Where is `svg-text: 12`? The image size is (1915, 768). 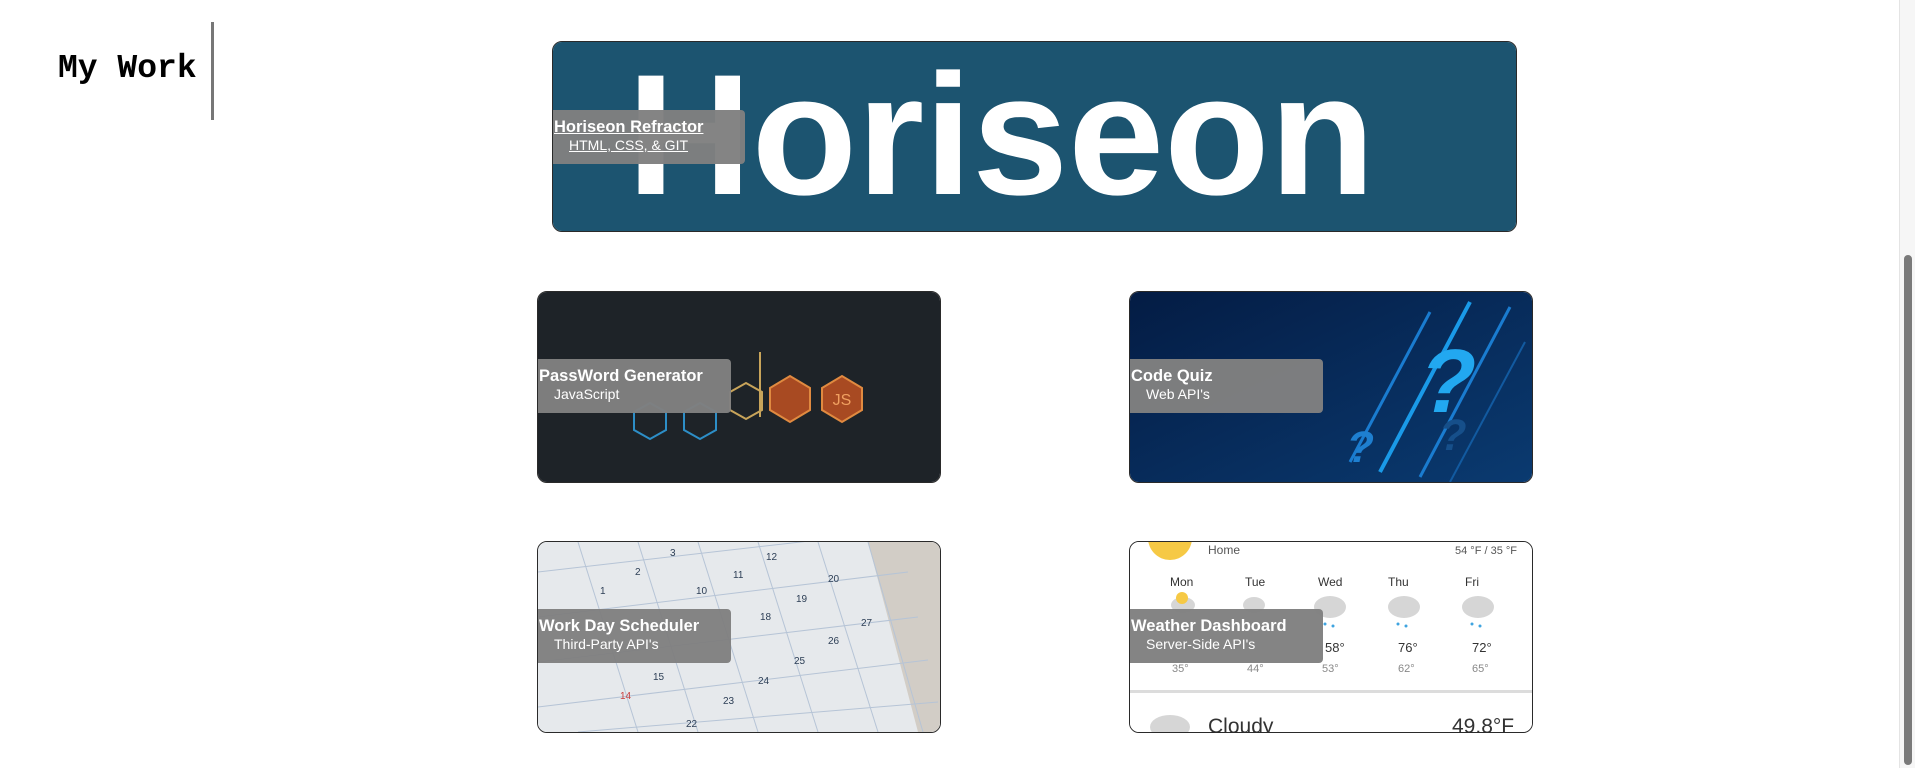
svg-text: 12 is located at coordinates (772, 557).